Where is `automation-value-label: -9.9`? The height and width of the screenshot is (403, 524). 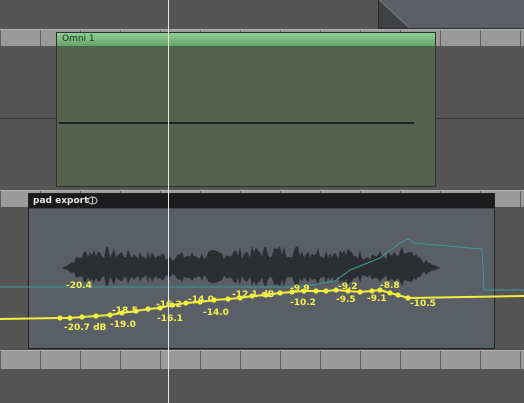
automation-value-label: -9.9 is located at coordinates (300, 289).